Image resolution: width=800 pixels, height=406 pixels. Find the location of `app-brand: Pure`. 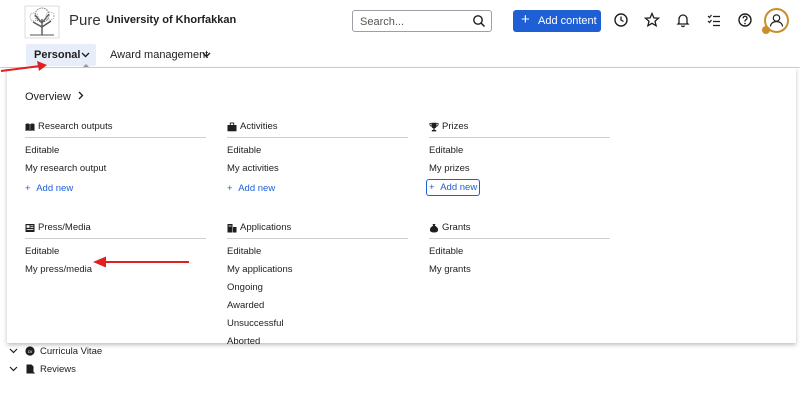

app-brand: Pure is located at coordinates (85, 20).